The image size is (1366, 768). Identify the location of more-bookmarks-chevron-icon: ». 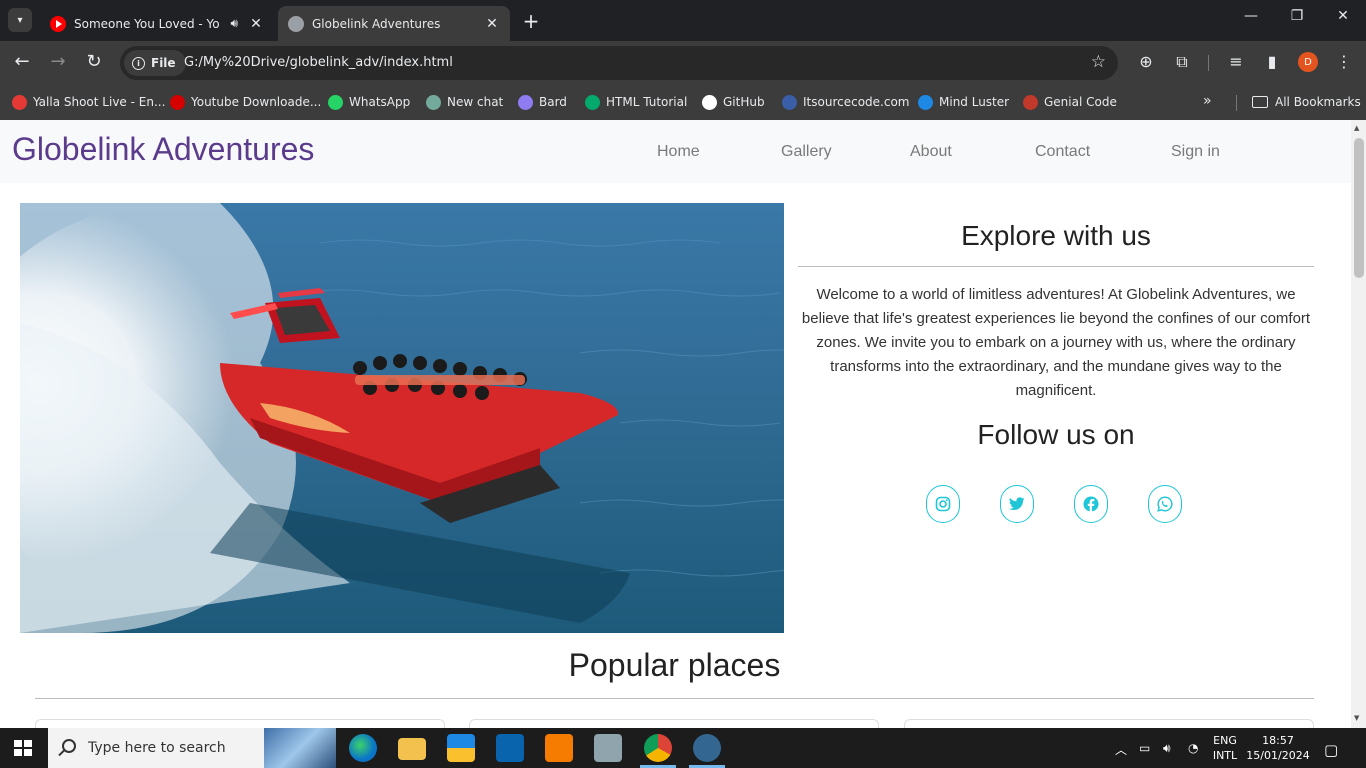
(1207, 101).